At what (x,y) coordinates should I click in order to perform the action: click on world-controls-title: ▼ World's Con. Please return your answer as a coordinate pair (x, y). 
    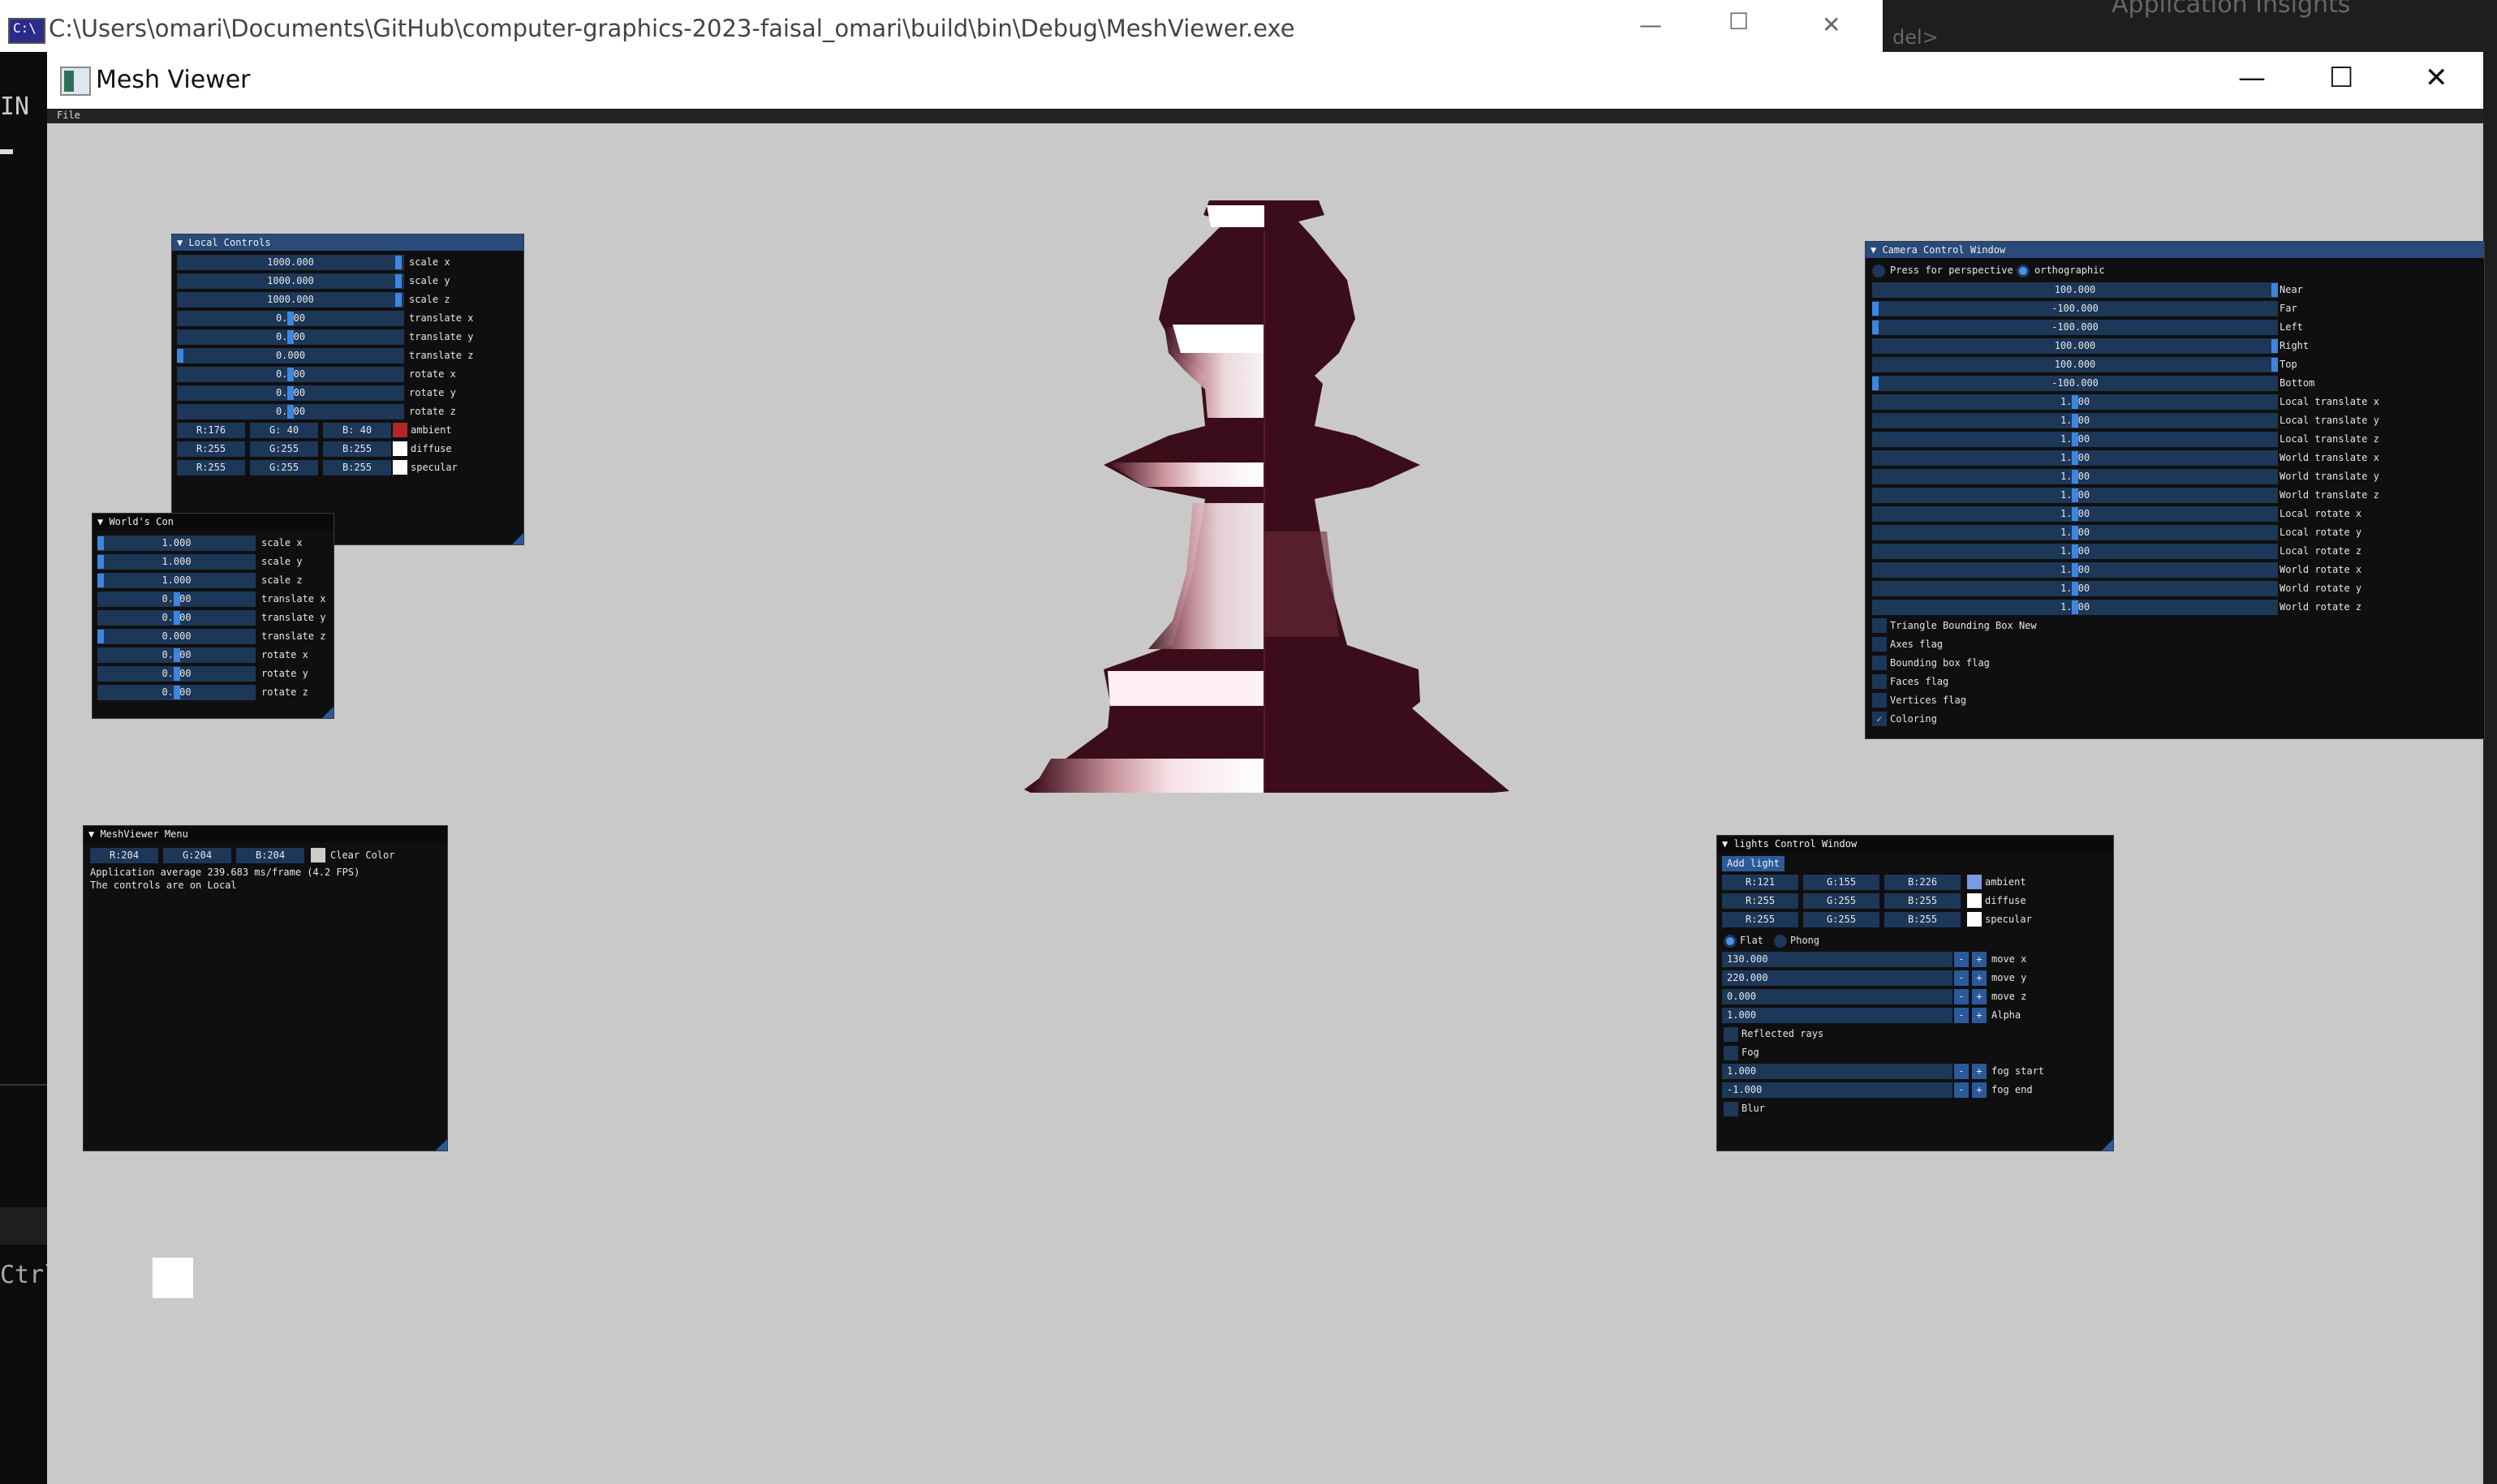
    Looking at the image, I should click on (213, 522).